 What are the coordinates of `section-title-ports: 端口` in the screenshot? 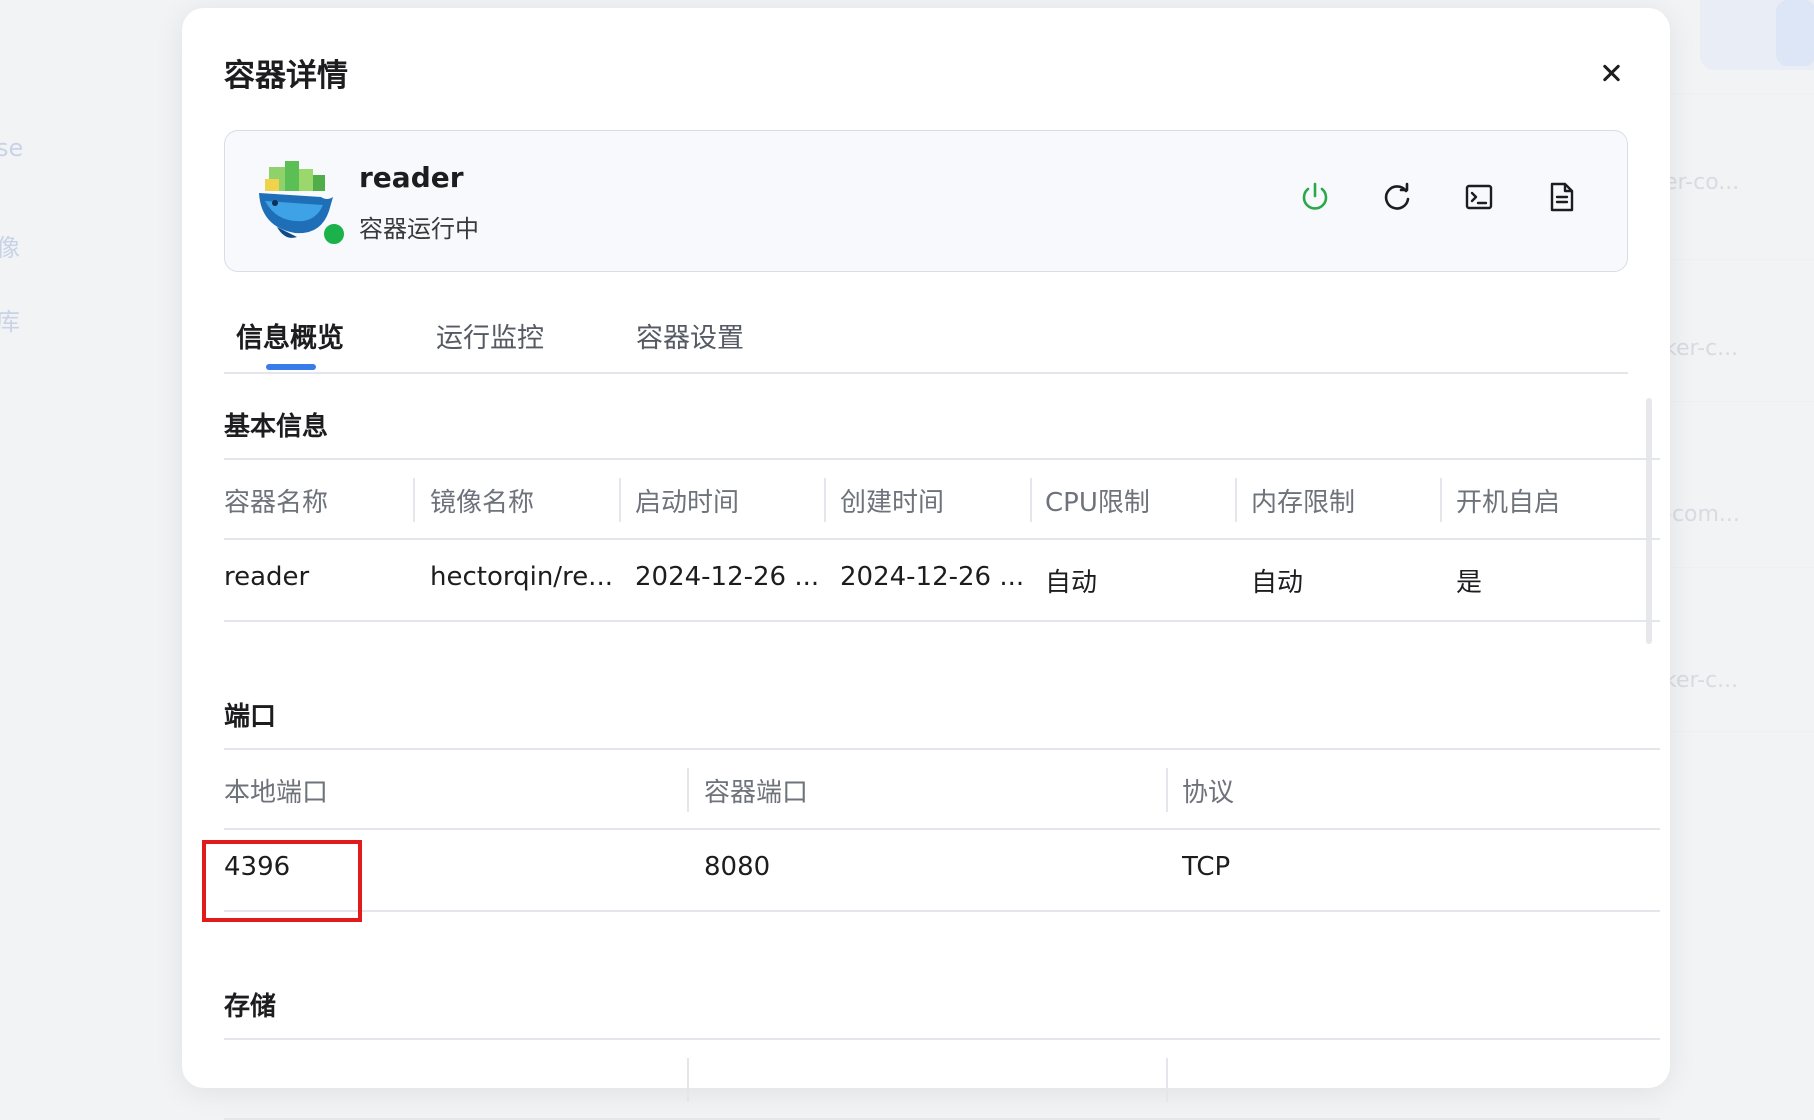 It's located at (250, 717).